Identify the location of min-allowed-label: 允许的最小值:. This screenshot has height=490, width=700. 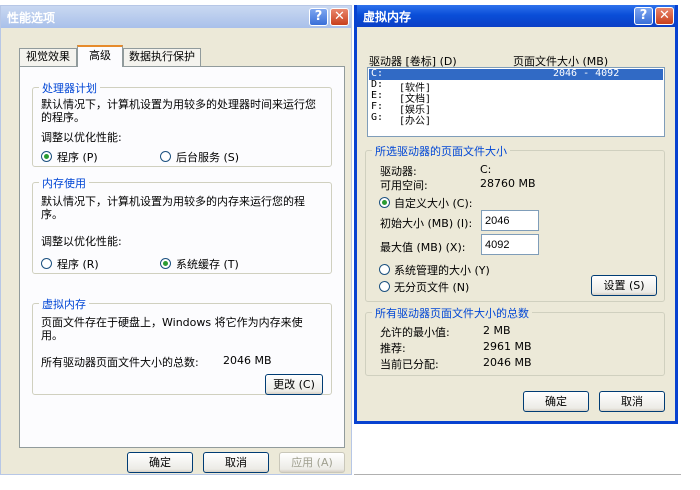
(415, 332).